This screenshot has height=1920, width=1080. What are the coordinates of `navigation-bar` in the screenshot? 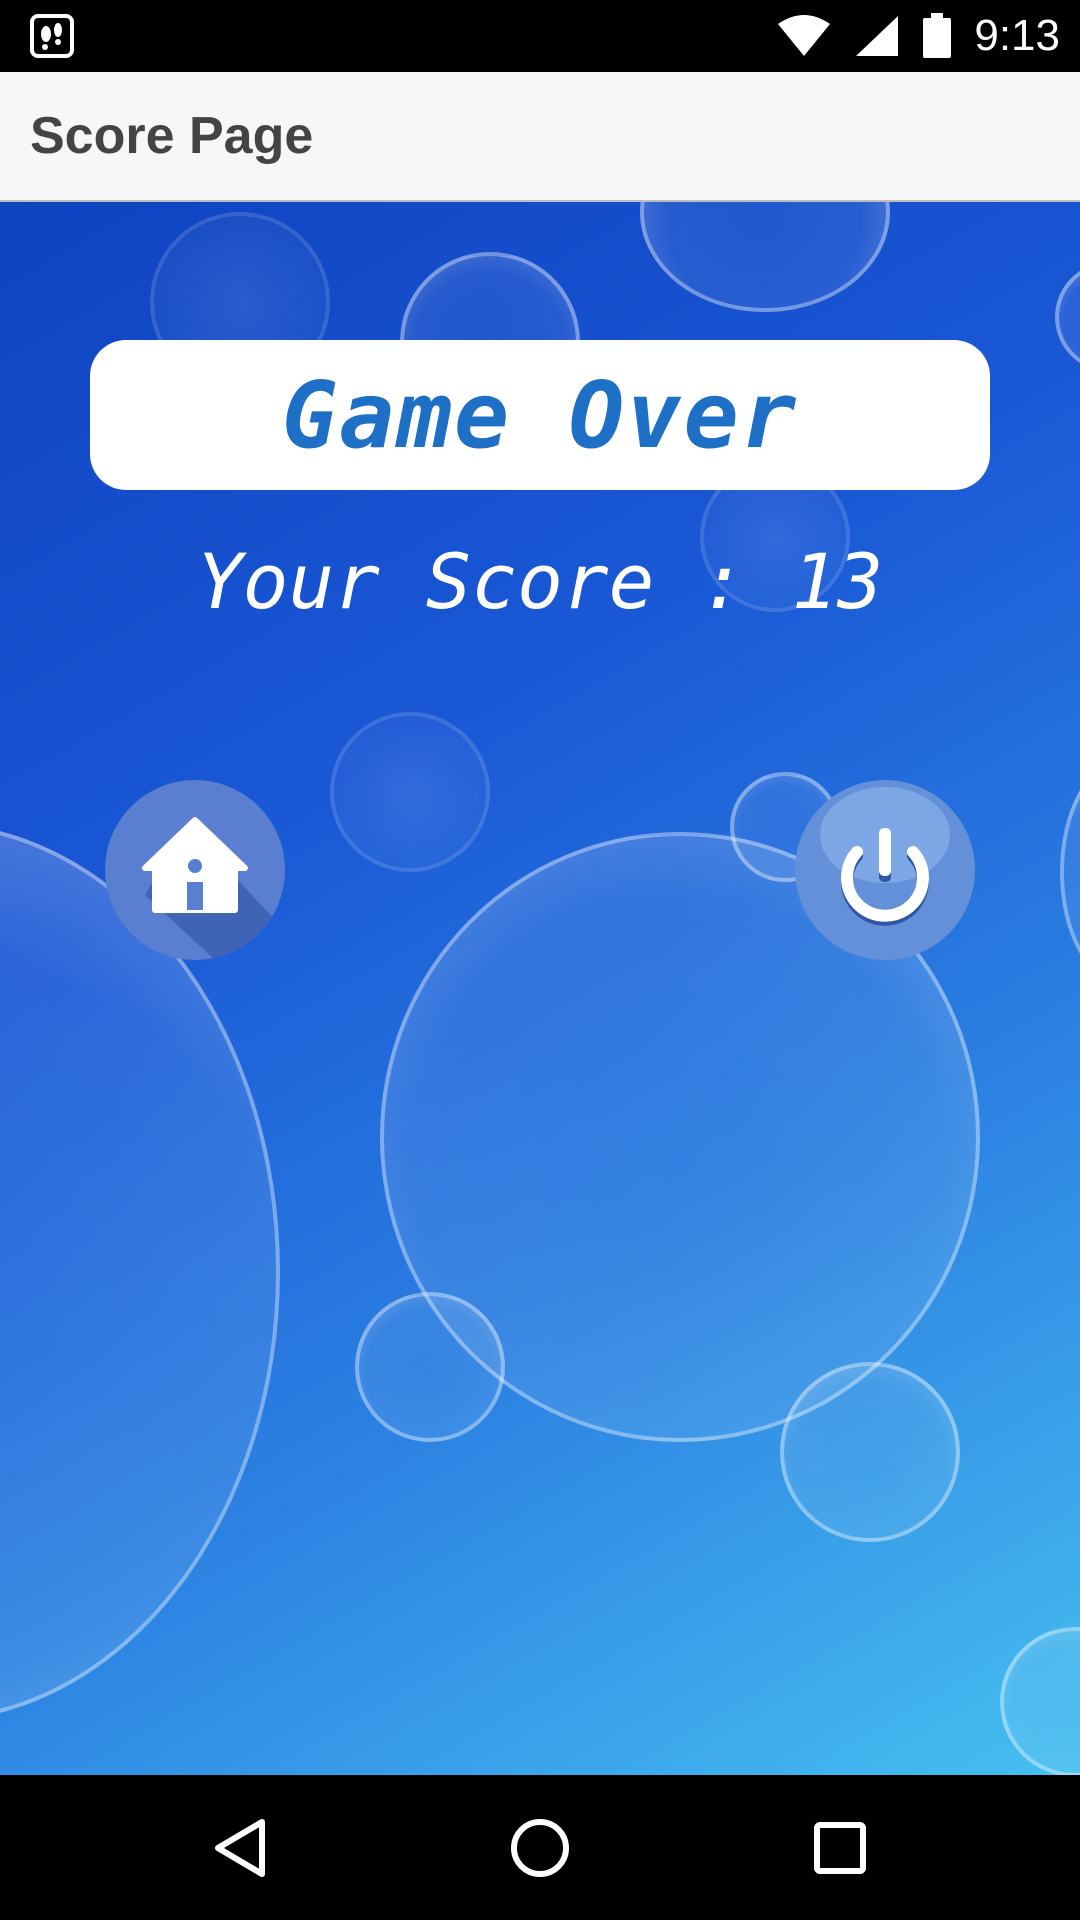 It's located at (540, 1847).